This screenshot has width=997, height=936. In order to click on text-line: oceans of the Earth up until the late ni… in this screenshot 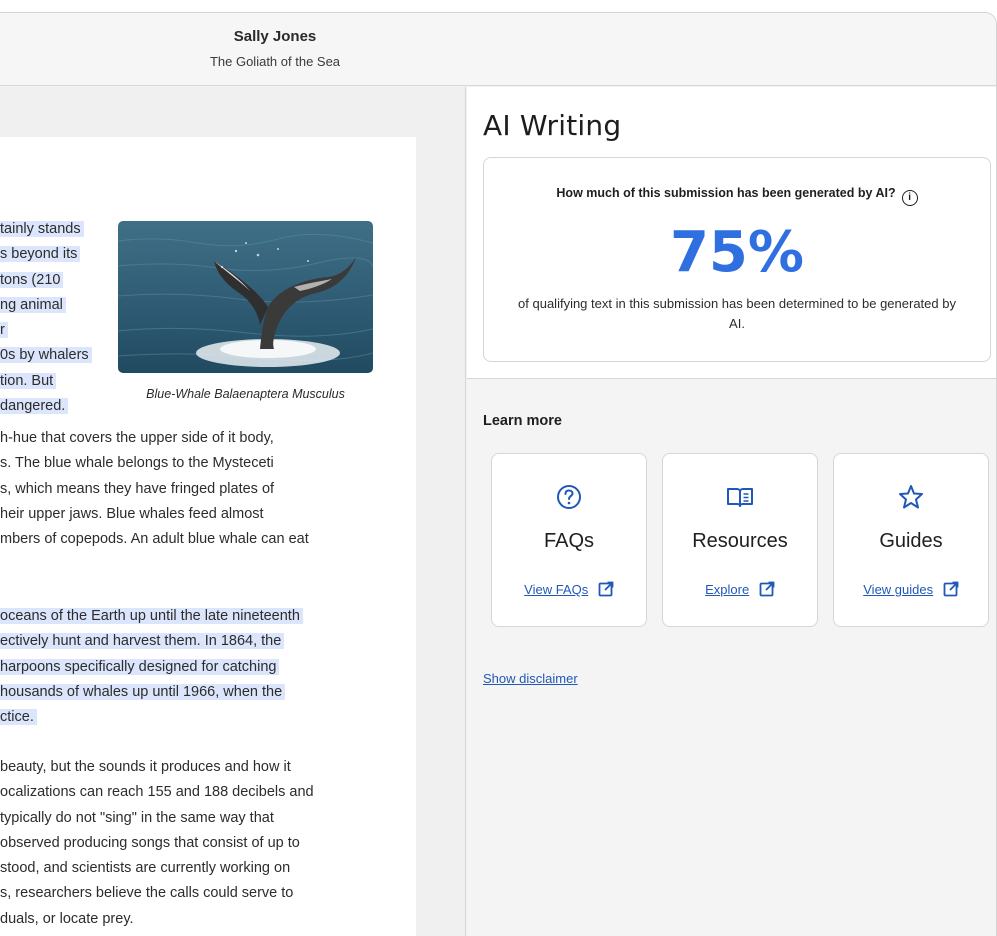, I will do `click(151, 616)`.